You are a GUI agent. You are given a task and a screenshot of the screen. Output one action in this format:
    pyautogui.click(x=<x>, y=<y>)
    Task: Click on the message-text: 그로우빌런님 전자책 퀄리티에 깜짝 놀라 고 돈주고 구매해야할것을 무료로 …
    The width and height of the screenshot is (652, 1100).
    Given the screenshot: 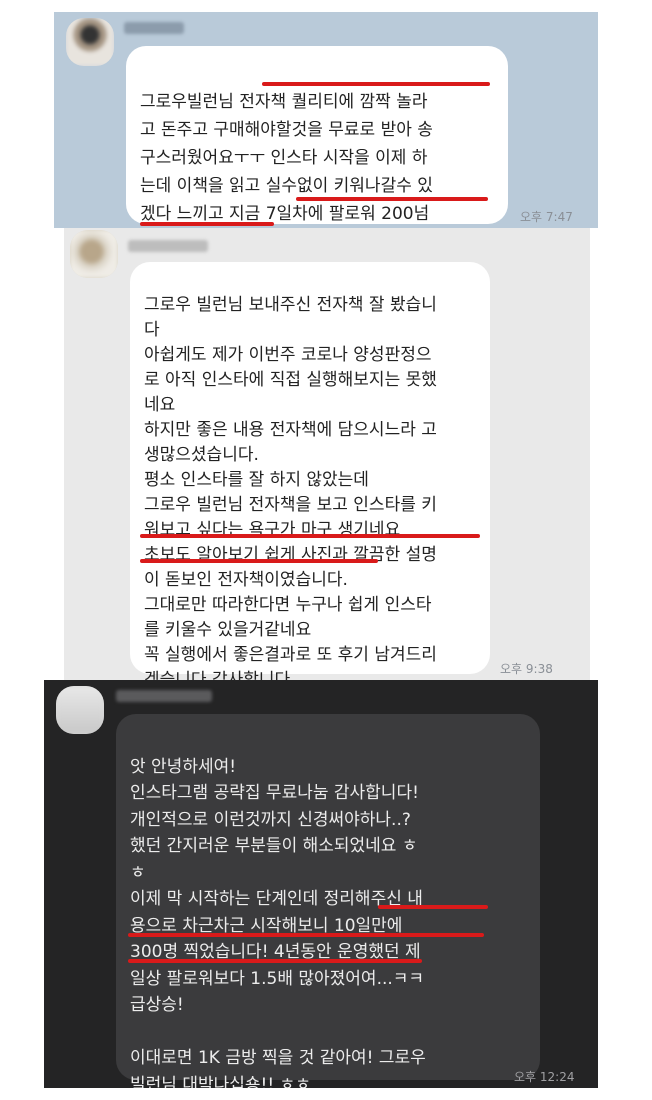 What is the action you would take?
    pyautogui.click(x=286, y=158)
    